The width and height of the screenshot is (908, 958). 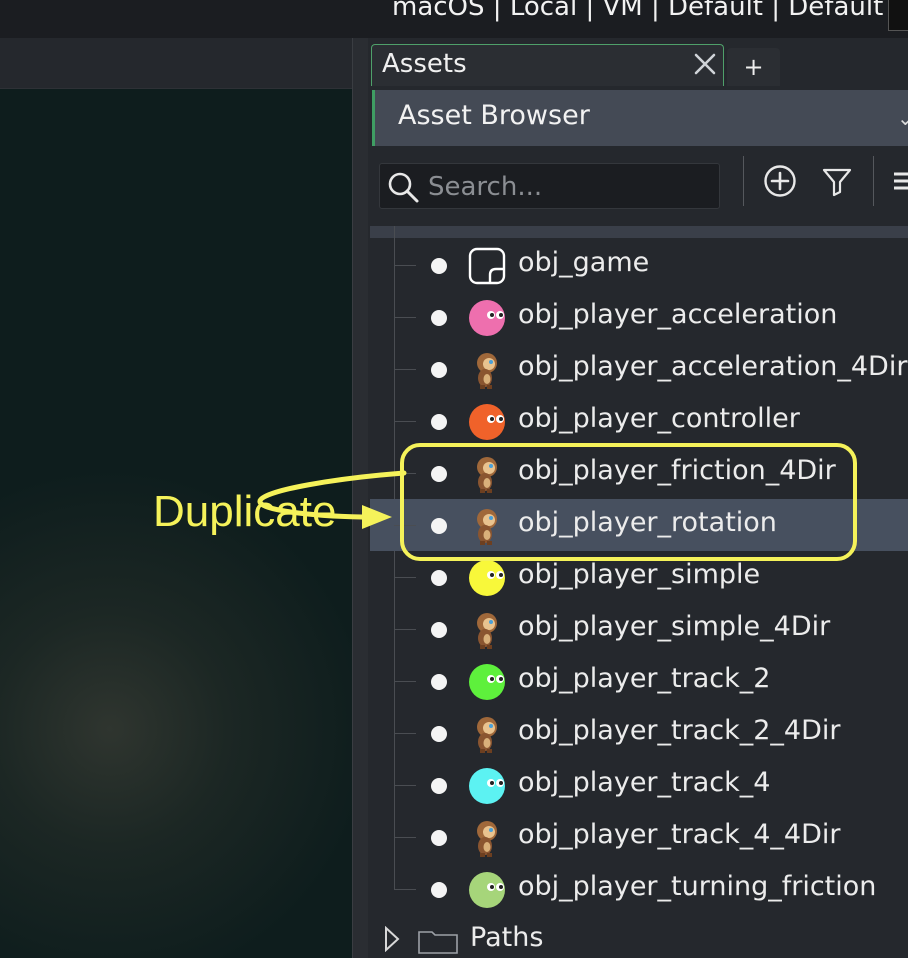 I want to click on window-control-icon, so click(x=898, y=15).